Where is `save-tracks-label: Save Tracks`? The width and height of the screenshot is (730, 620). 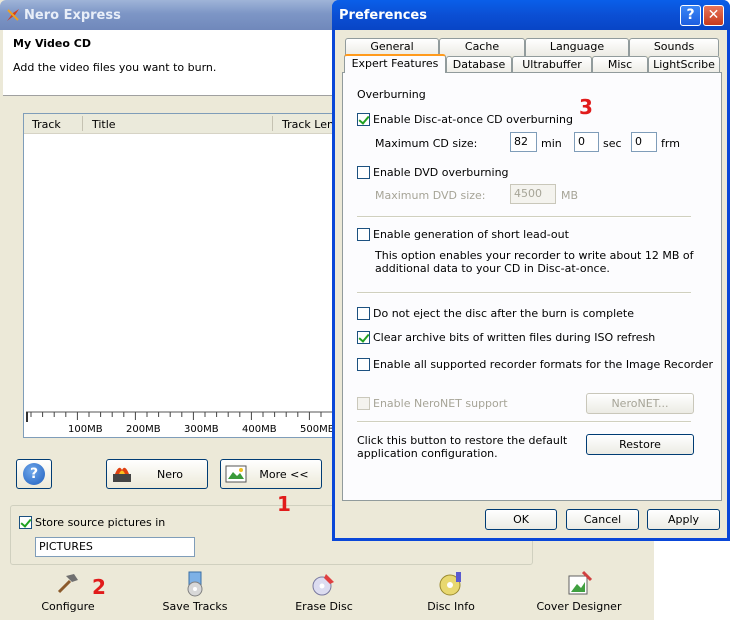
save-tracks-label: Save Tracks is located at coordinates (195, 606).